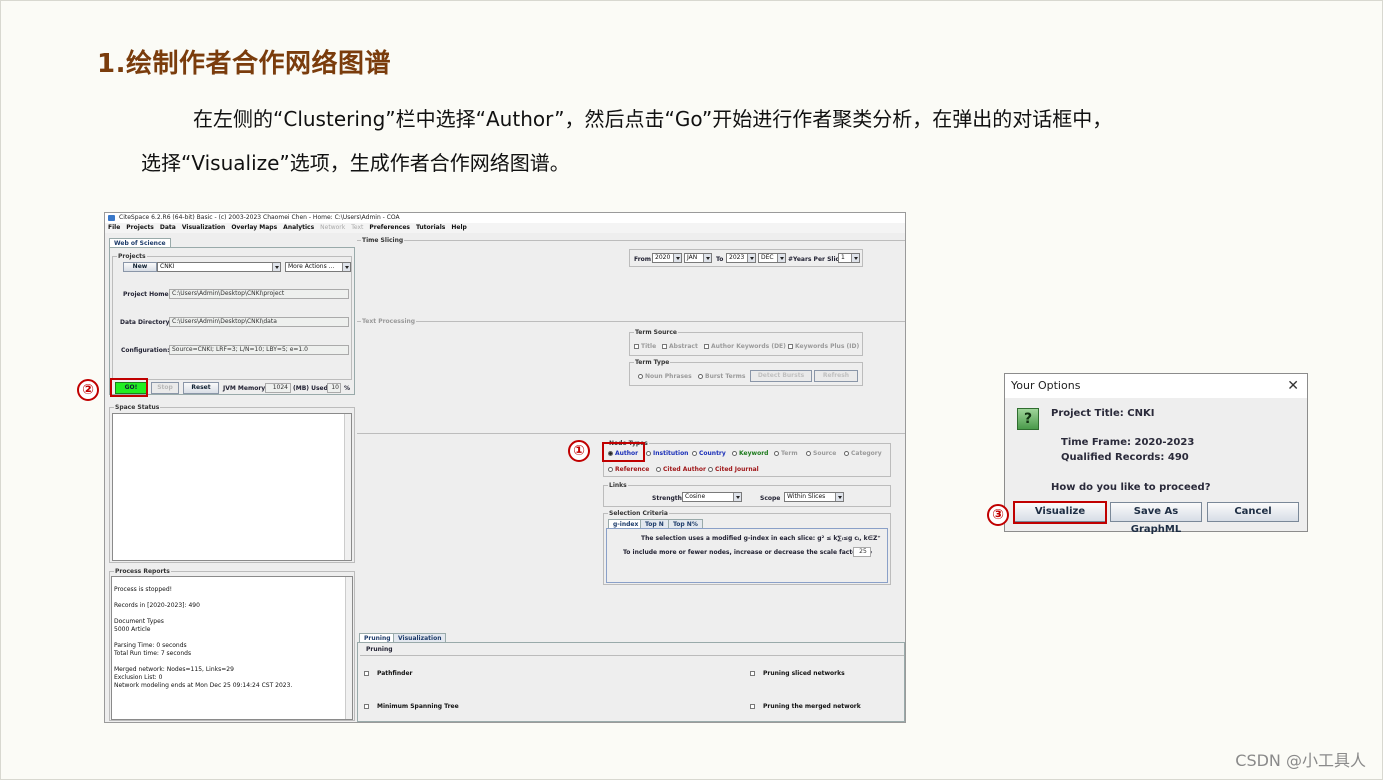 Image resolution: width=1383 pixels, height=780 pixels. What do you see at coordinates (142, 571) in the screenshot?
I see `process-reports-title: Process Reports` at bounding box center [142, 571].